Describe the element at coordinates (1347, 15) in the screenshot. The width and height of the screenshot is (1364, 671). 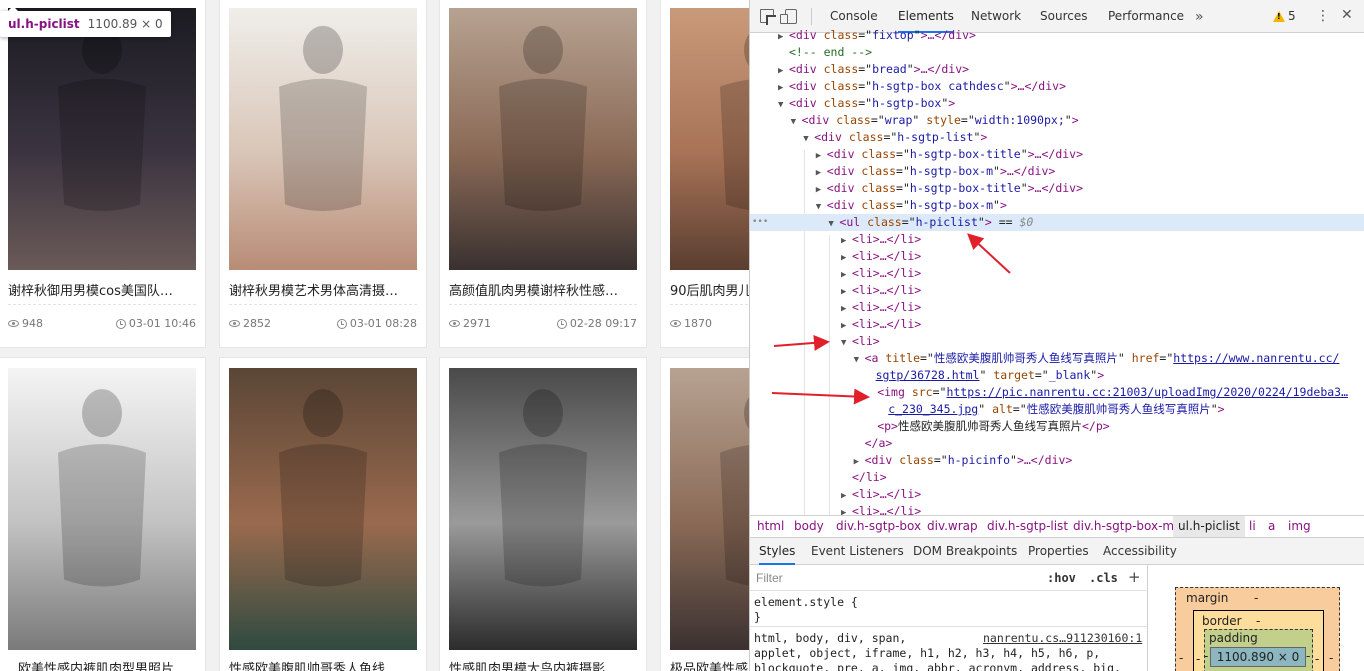
I see `close-icon: ✕` at that location.